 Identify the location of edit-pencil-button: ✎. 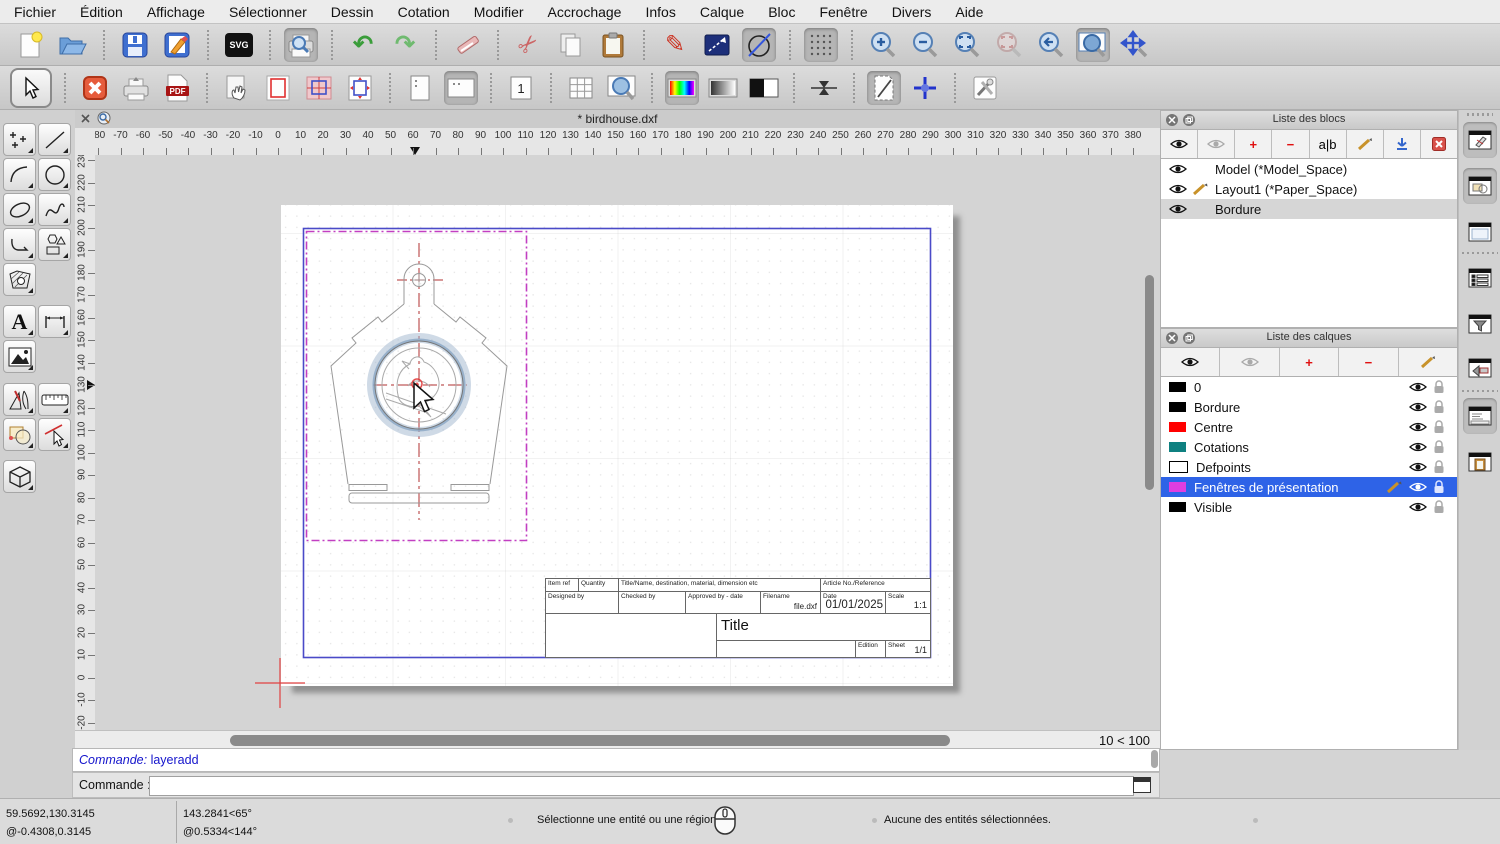
(675, 45).